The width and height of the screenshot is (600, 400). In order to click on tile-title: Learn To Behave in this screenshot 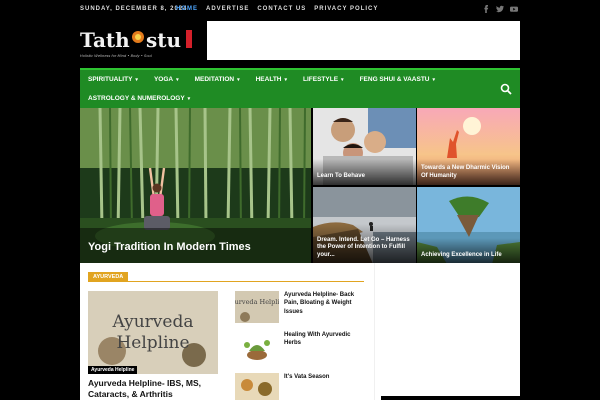, I will do `click(364, 177)`.